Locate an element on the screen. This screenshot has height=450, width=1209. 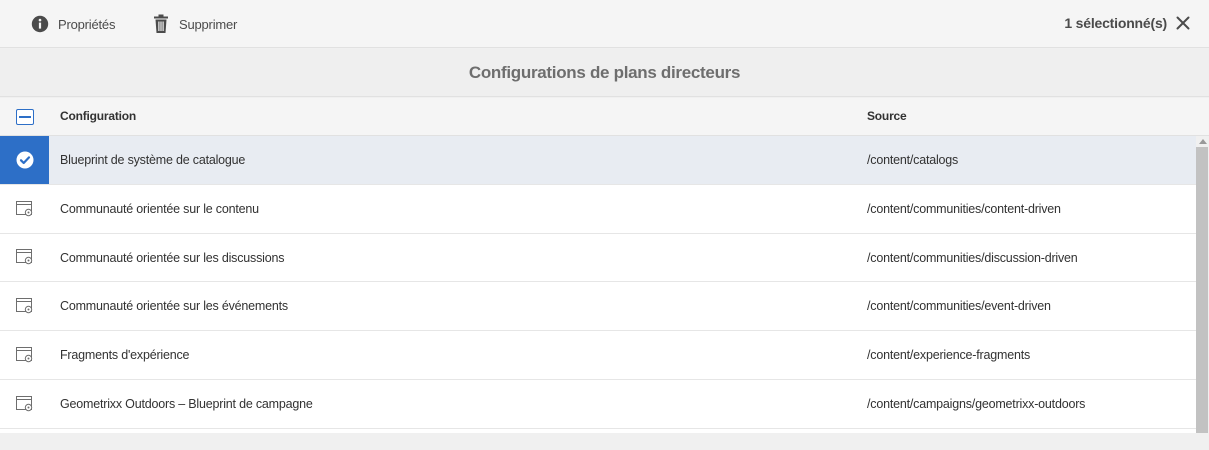
checkmark-icon is located at coordinates (24, 160).